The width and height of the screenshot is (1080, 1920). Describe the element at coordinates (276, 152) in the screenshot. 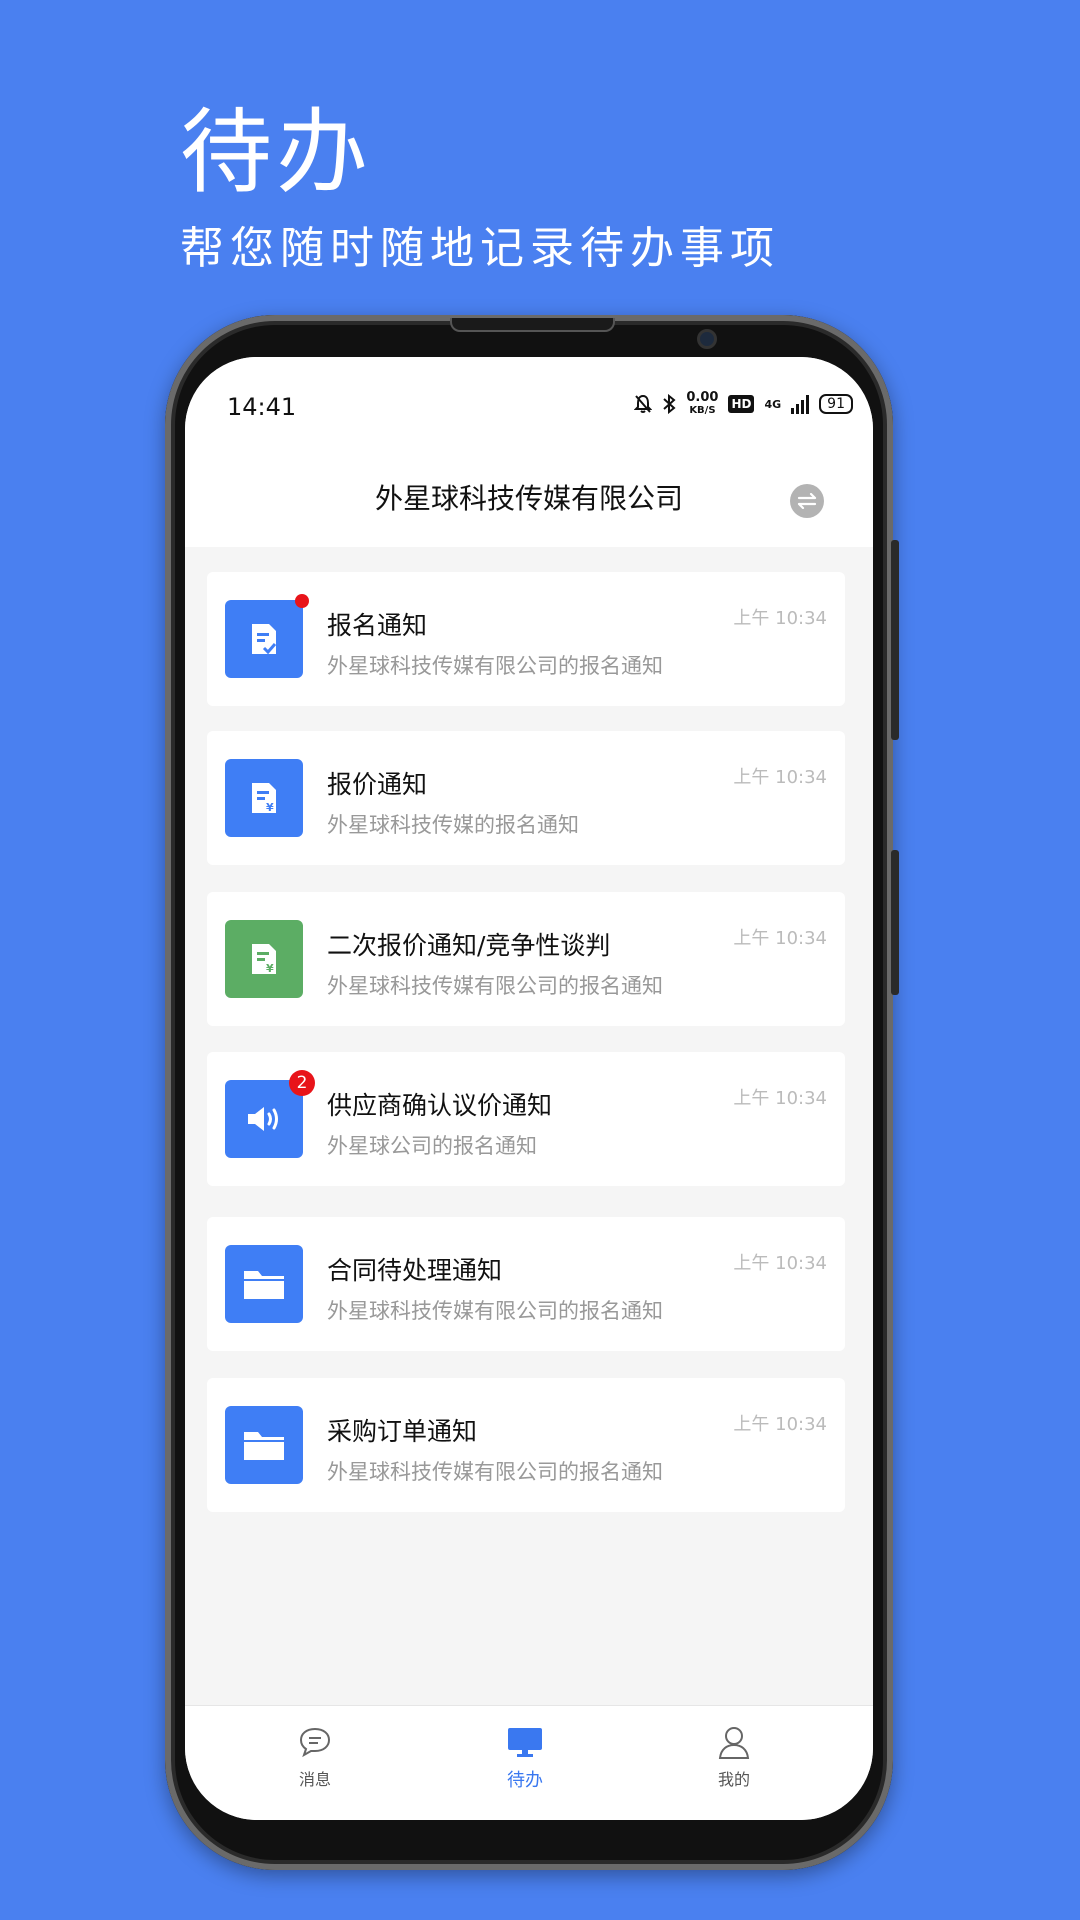

I see `hero-title: 待办` at that location.